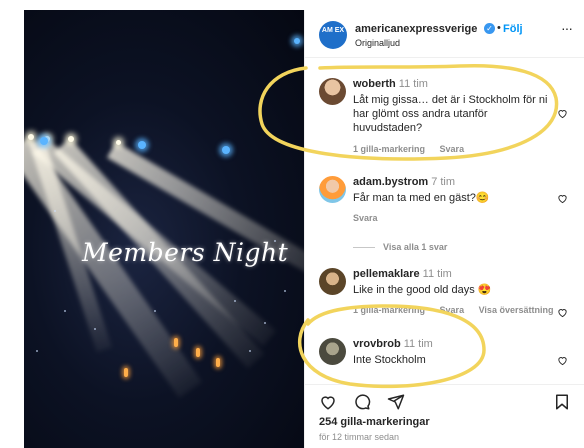  What do you see at coordinates (333, 35) in the screenshot?
I see `account-avatar: AM EX` at bounding box center [333, 35].